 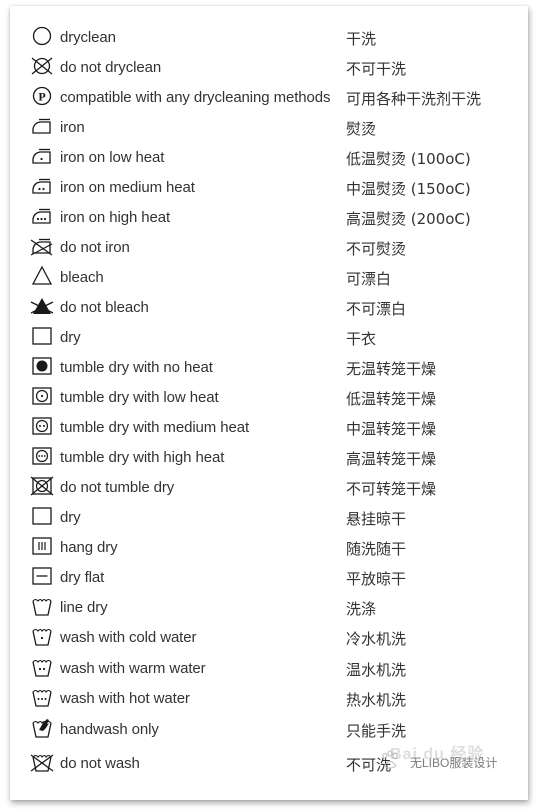 I want to click on symbol-label-en: tumble dry with low heat, so click(x=139, y=397).